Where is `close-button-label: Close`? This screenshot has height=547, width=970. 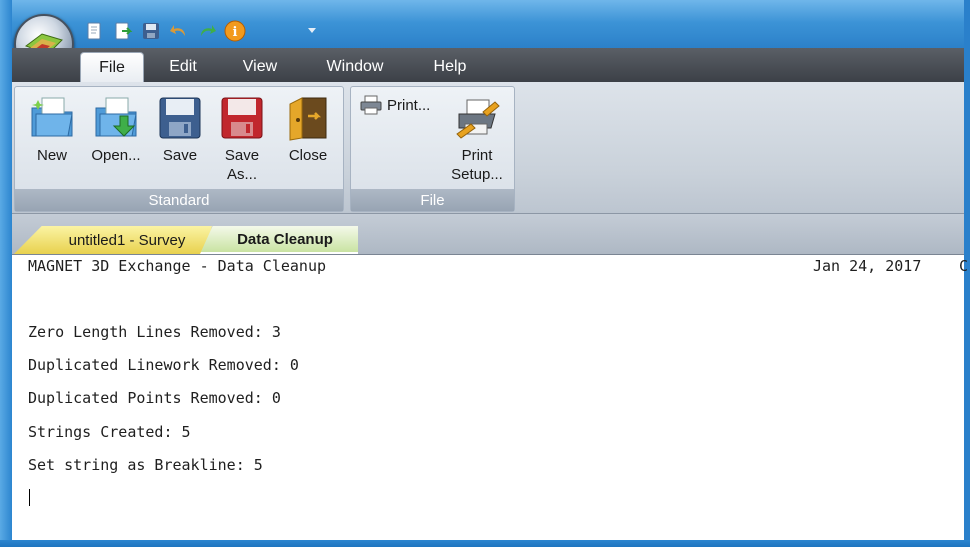 close-button-label: Close is located at coordinates (308, 155).